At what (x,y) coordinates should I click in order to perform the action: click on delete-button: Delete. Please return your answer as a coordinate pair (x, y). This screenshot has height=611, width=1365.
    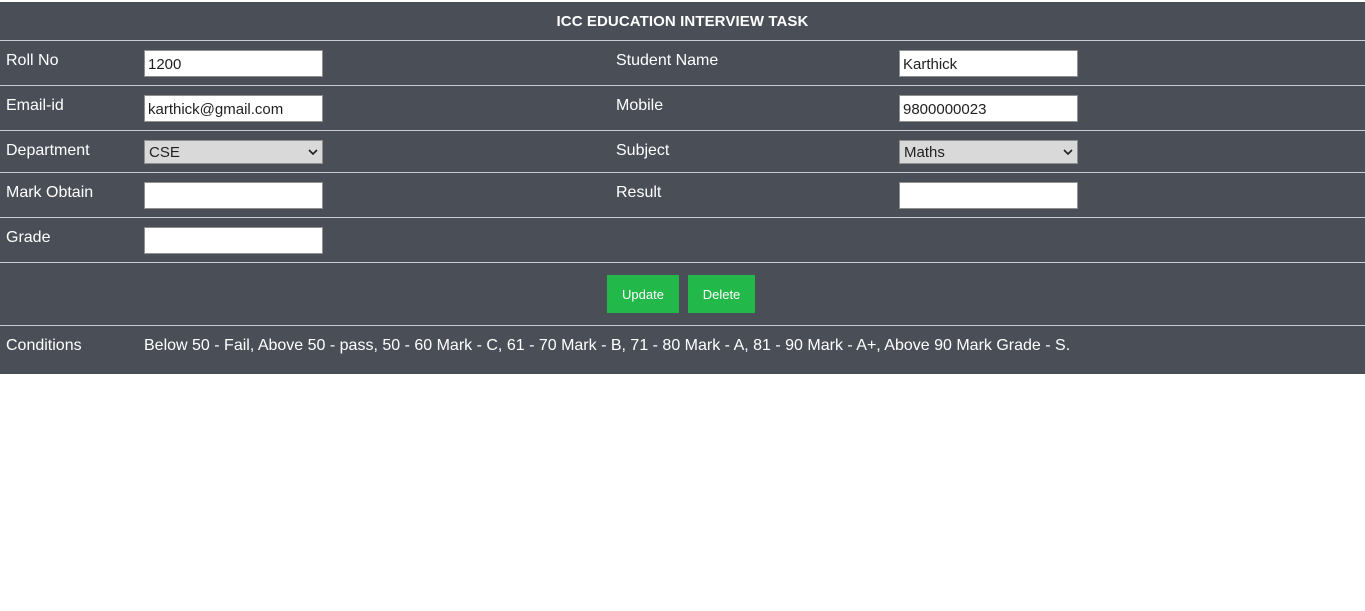
    Looking at the image, I should click on (721, 294).